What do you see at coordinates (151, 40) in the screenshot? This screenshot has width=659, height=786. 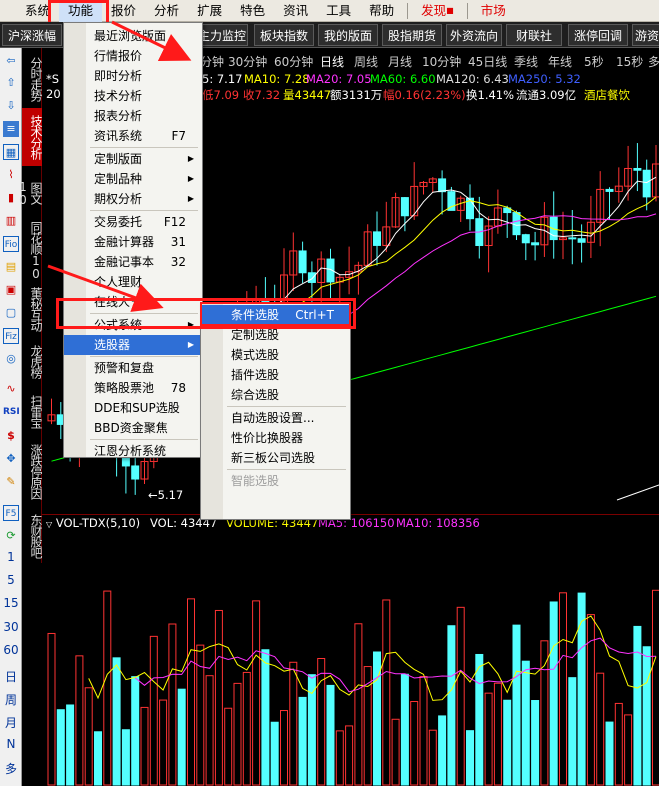 I see `arrow-to-menu` at bounding box center [151, 40].